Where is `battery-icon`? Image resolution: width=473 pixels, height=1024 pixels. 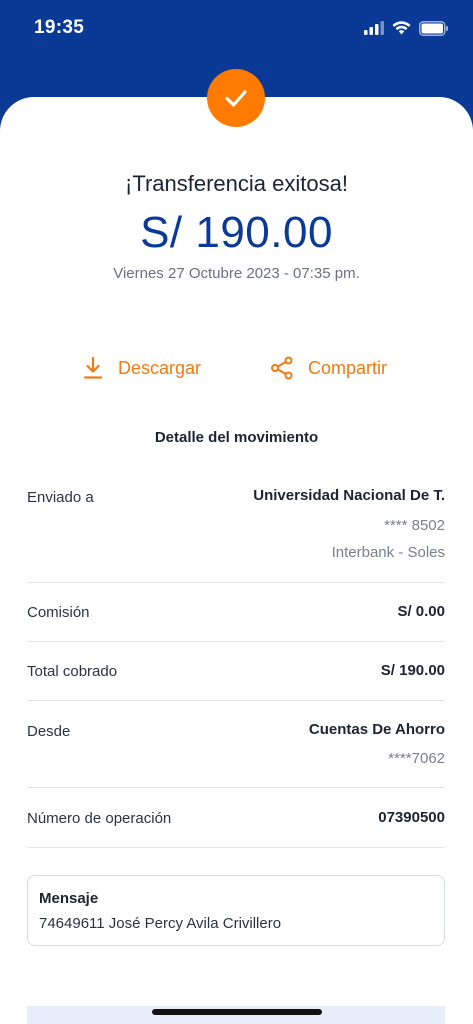 battery-icon is located at coordinates (433, 28).